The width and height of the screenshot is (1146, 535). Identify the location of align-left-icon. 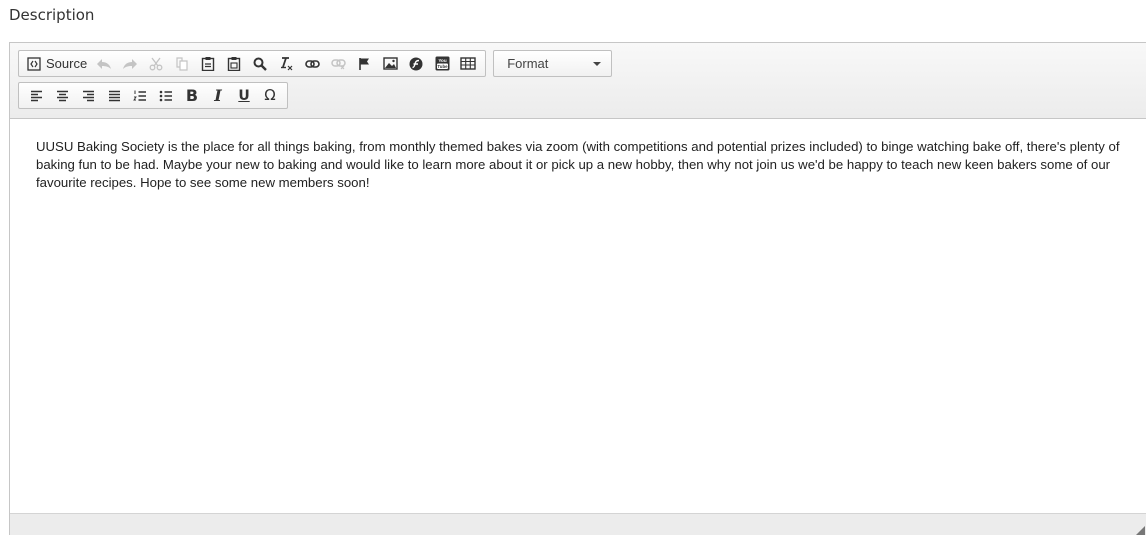
(36, 95).